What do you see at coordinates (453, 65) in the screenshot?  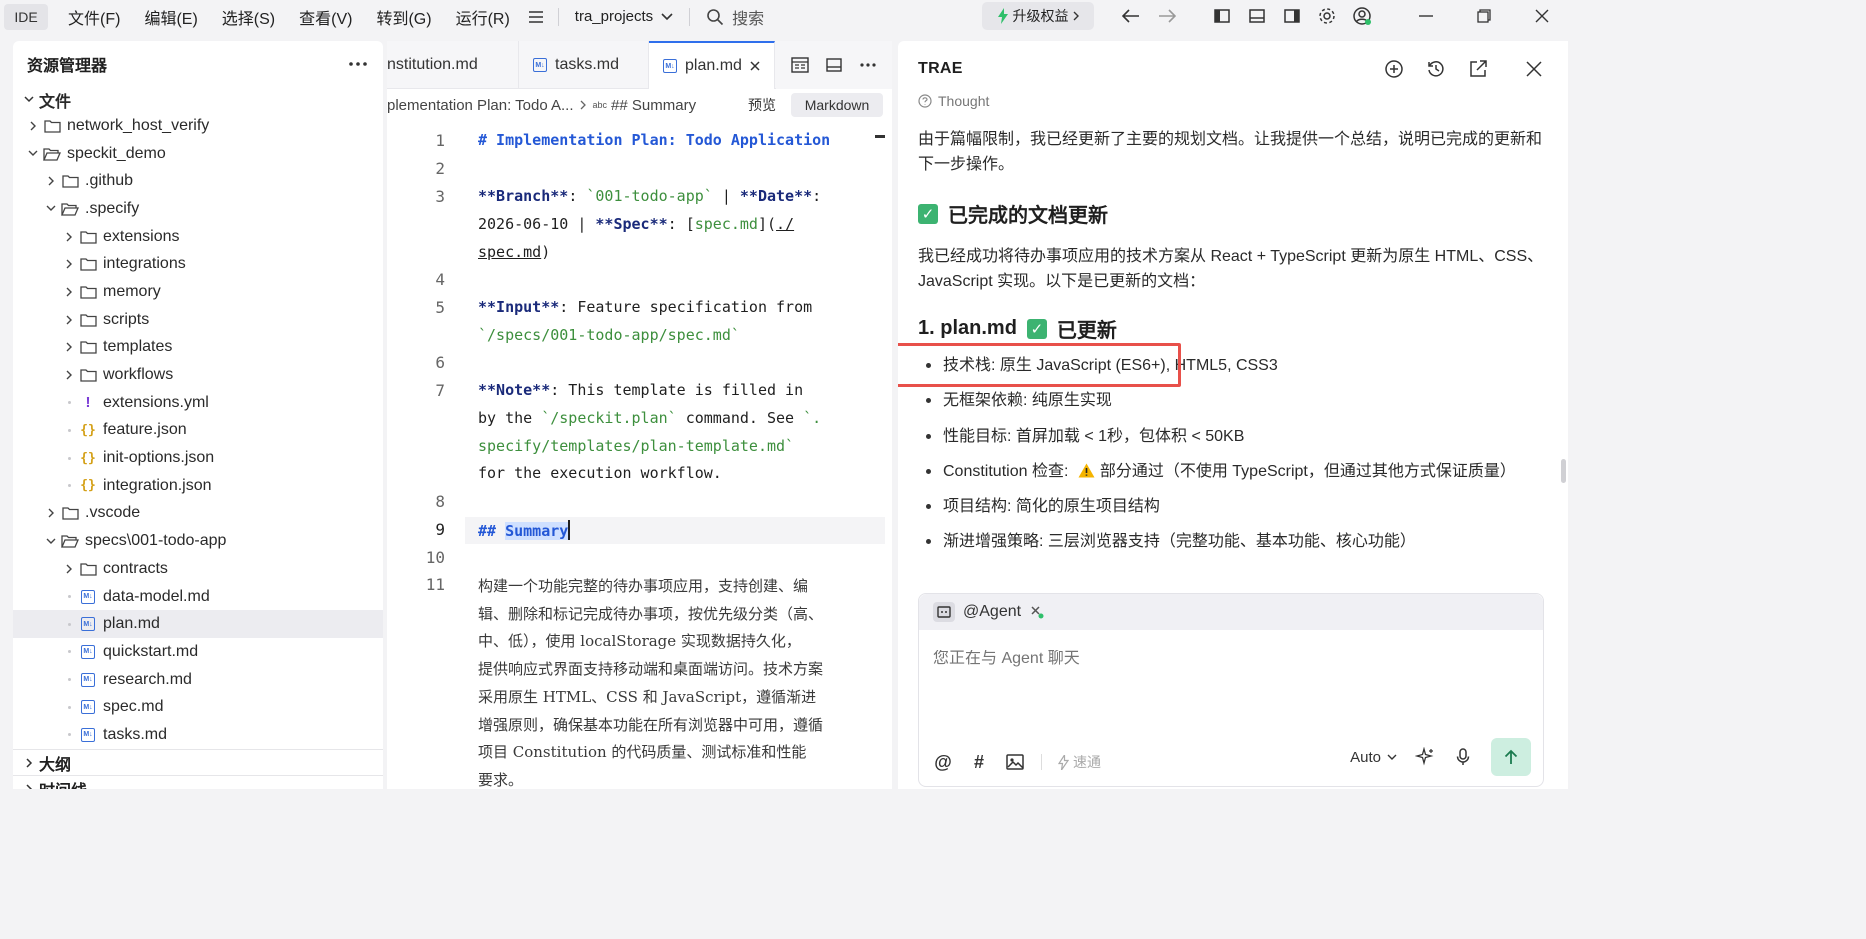 I see `tab-constitution: nstitution.md` at bounding box center [453, 65].